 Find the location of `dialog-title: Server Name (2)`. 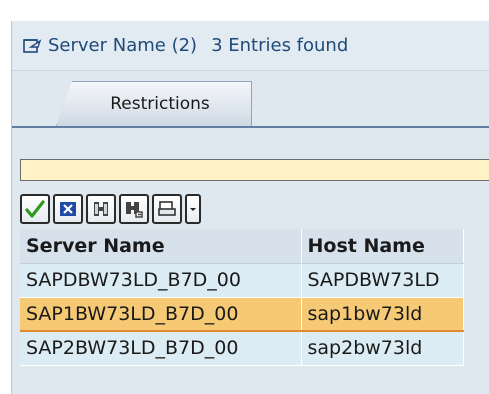

dialog-title: Server Name (2) is located at coordinates (123, 45).